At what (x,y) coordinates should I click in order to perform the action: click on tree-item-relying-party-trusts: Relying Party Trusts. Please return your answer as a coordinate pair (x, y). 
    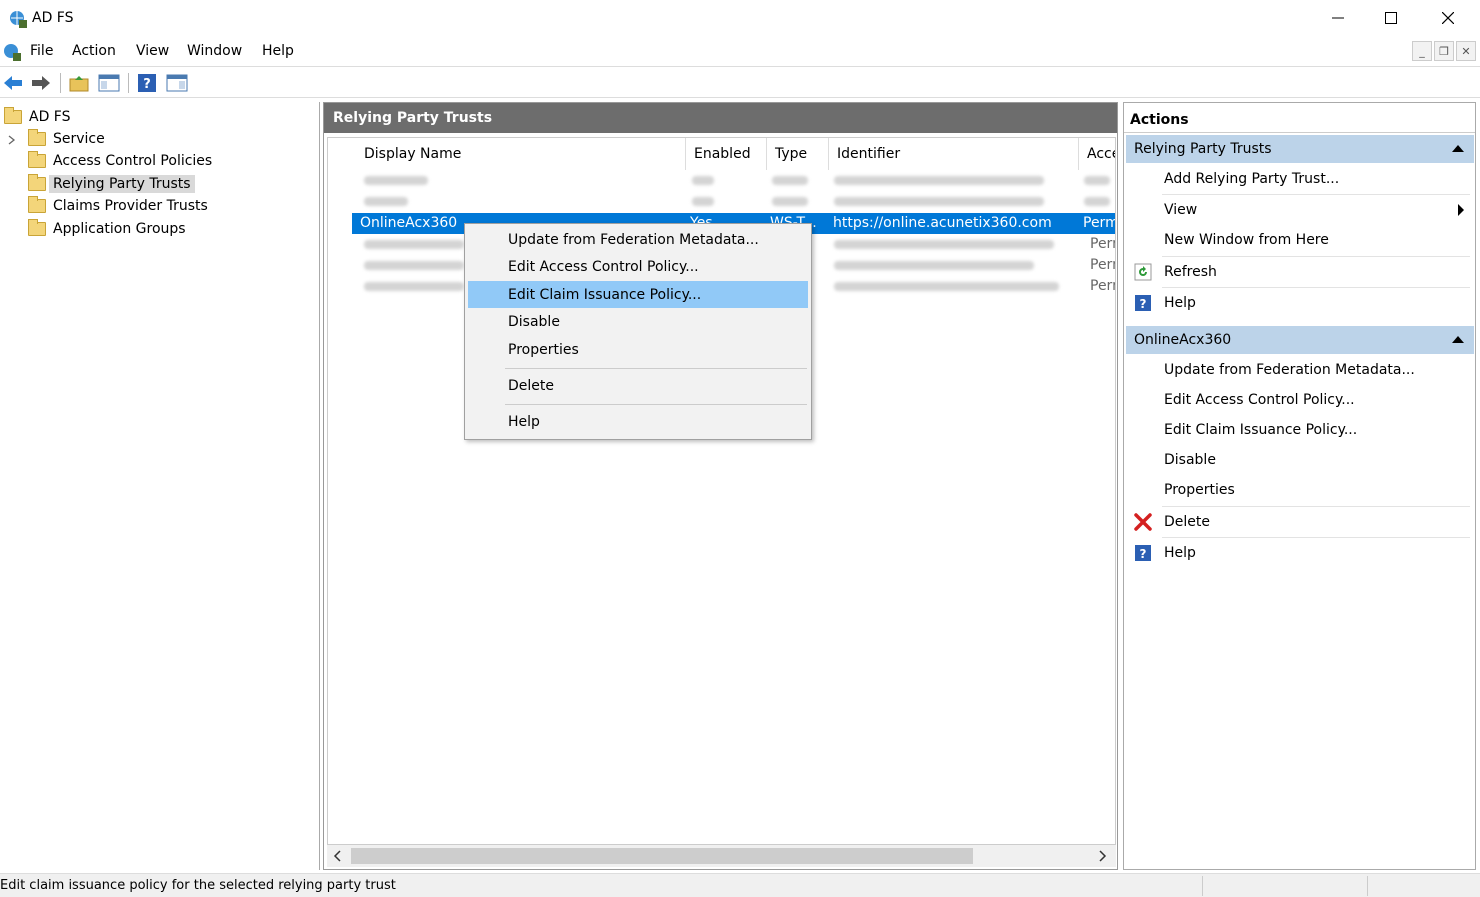
    Looking at the image, I should click on (111, 184).